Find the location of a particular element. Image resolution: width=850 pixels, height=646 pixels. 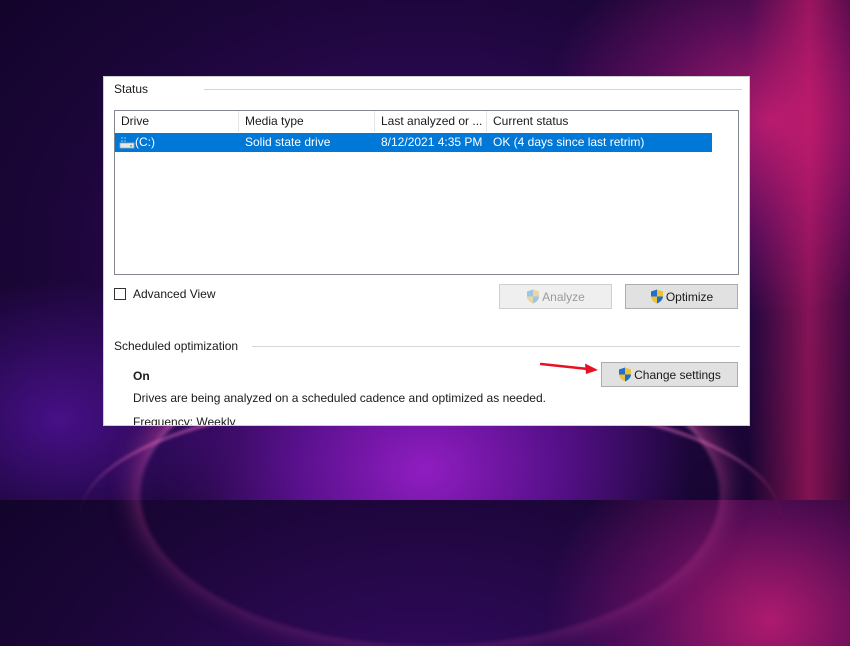

red-arrow-annotation-icon is located at coordinates (569, 368).